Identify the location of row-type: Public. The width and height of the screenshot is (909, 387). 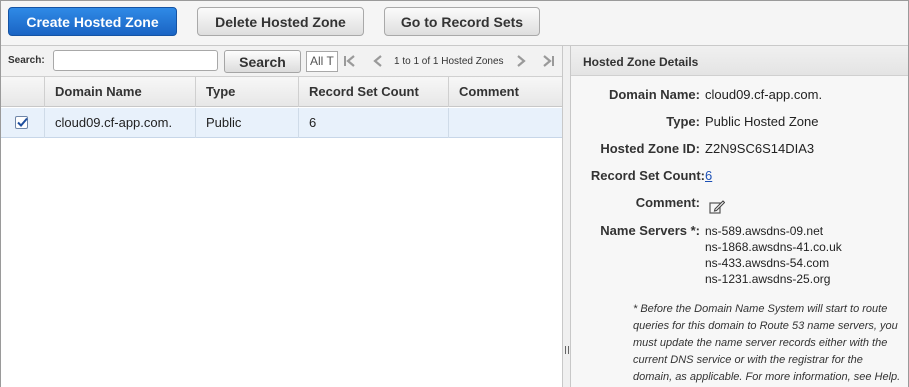
(246, 123).